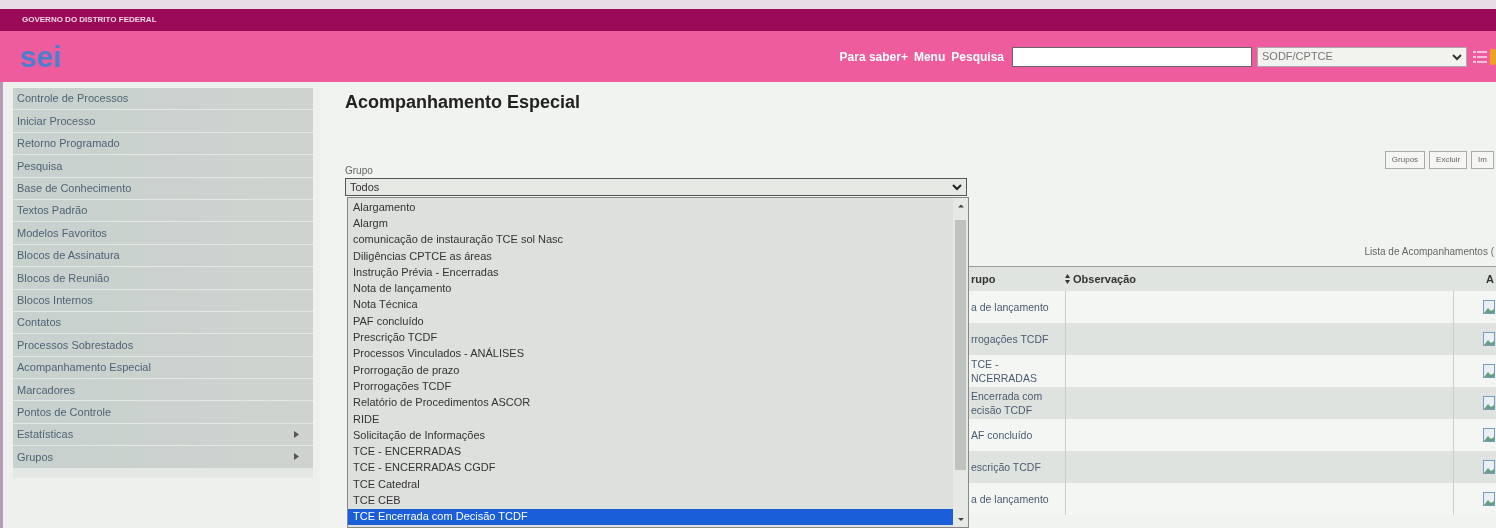 The height and width of the screenshot is (528, 1496). What do you see at coordinates (650, 353) in the screenshot?
I see `dropdown-option: Processos Vinculados - ANÁLISES` at bounding box center [650, 353].